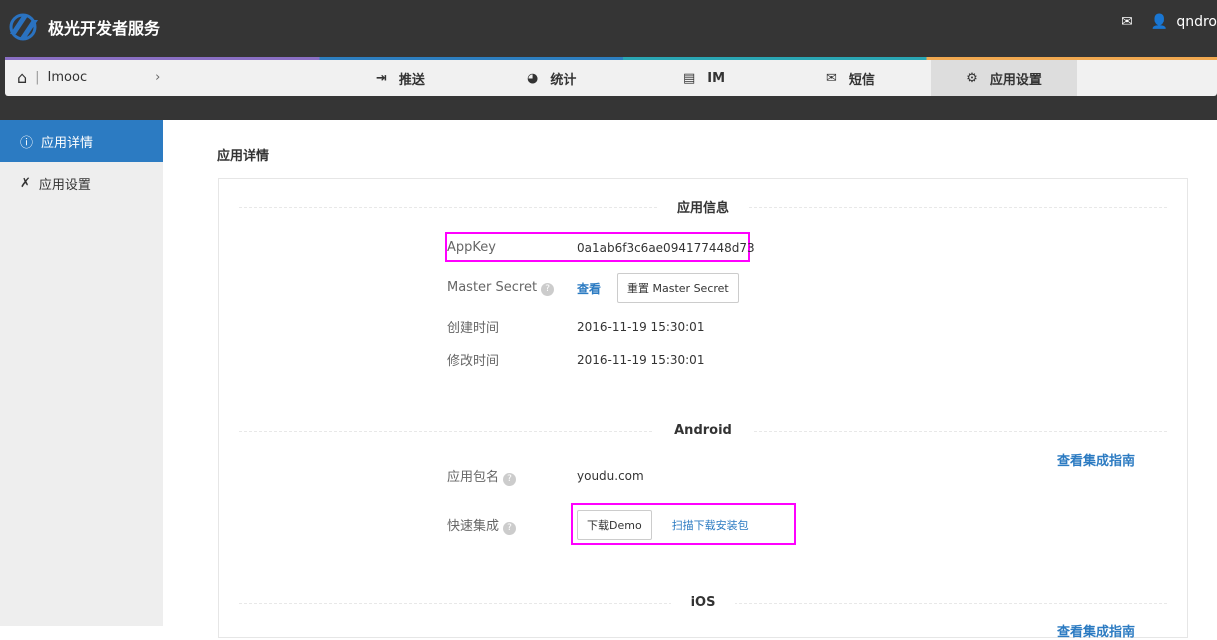 The width and height of the screenshot is (1217, 640). What do you see at coordinates (641, 359) in the screenshot?
I see `modified-value: 2016-11-19 15:30:01` at bounding box center [641, 359].